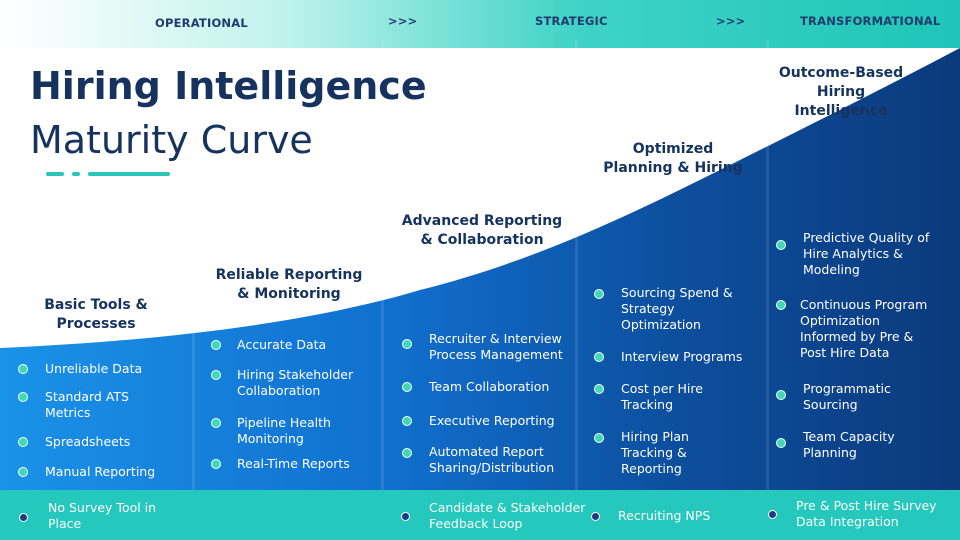  What do you see at coordinates (673, 158) in the screenshot?
I see `column-heading-4: Optimized Planning & Hiring` at bounding box center [673, 158].